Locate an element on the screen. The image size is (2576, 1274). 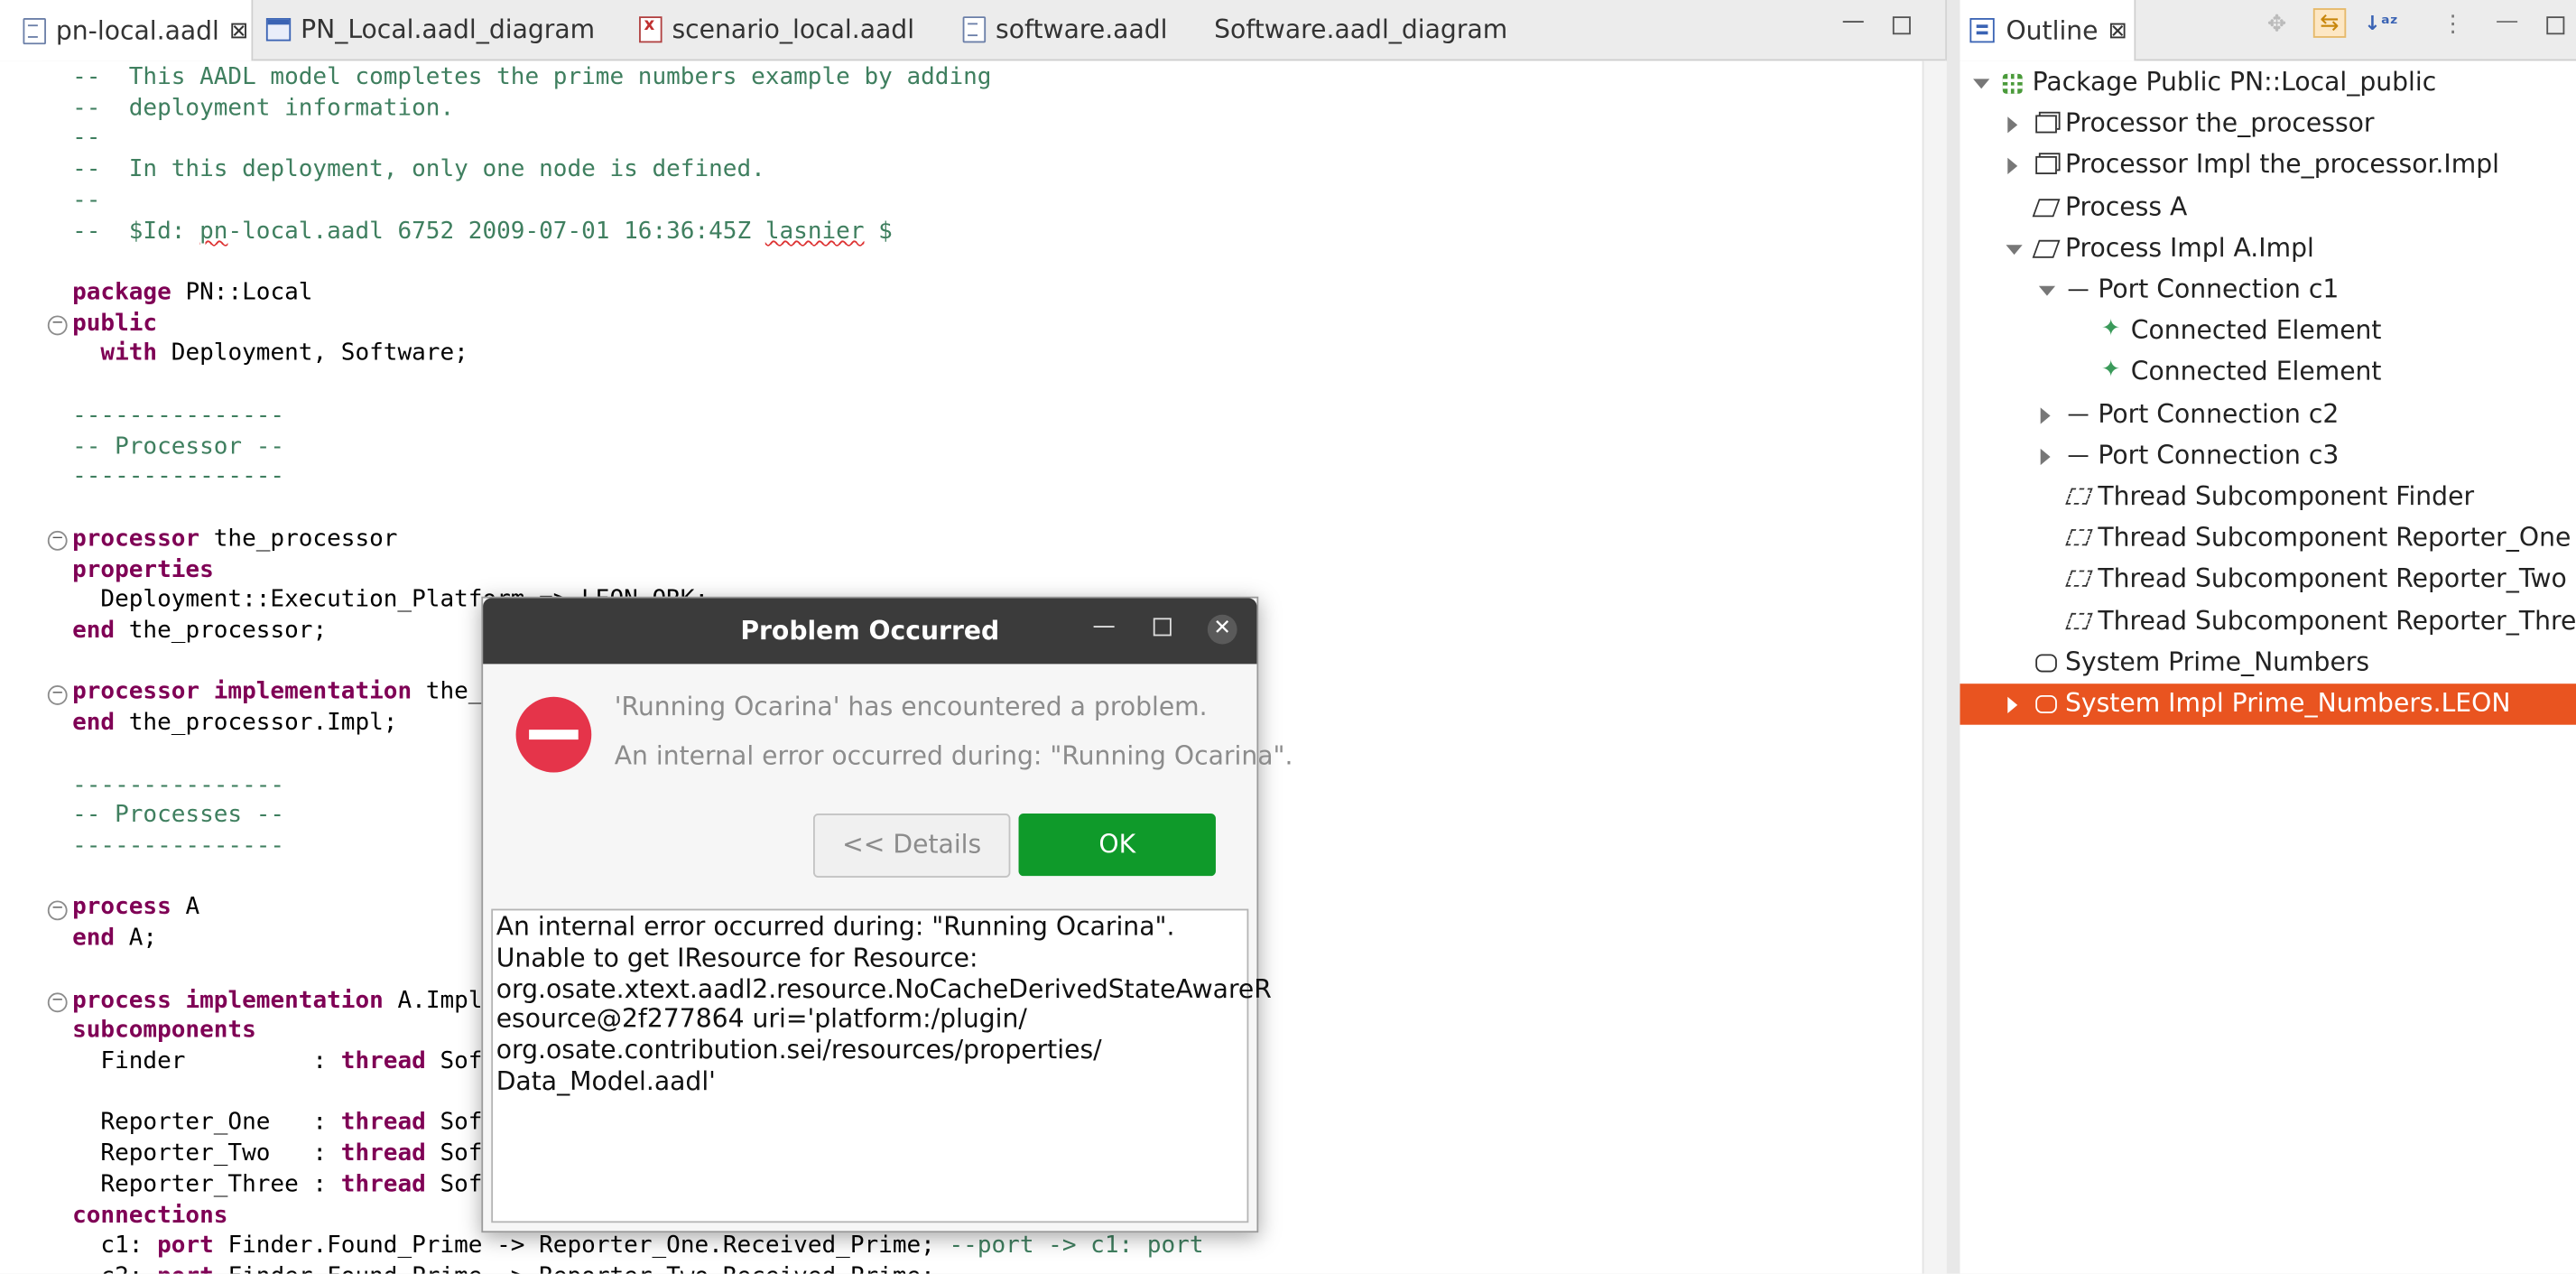
details-line: esource@2f277864 uri='platform:/plugin/ is located at coordinates (761, 1019).